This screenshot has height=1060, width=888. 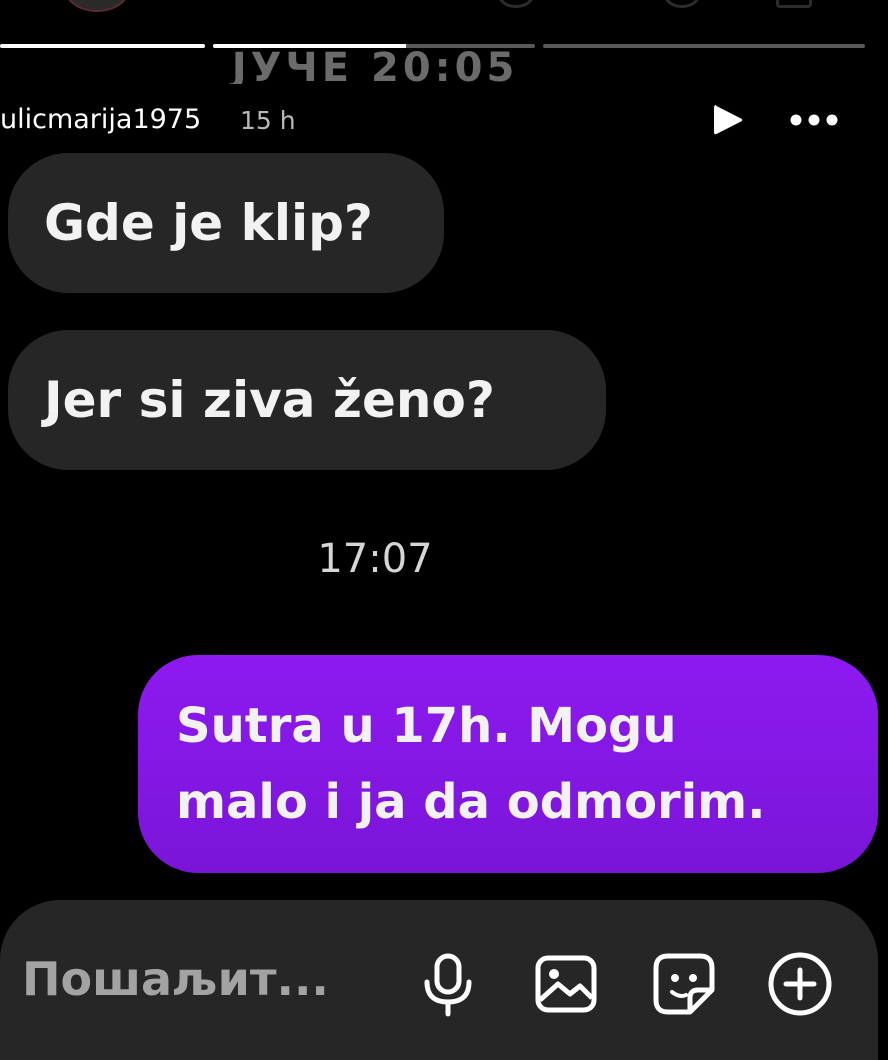 I want to click on message-timestamp: 17:07, so click(x=375, y=559).